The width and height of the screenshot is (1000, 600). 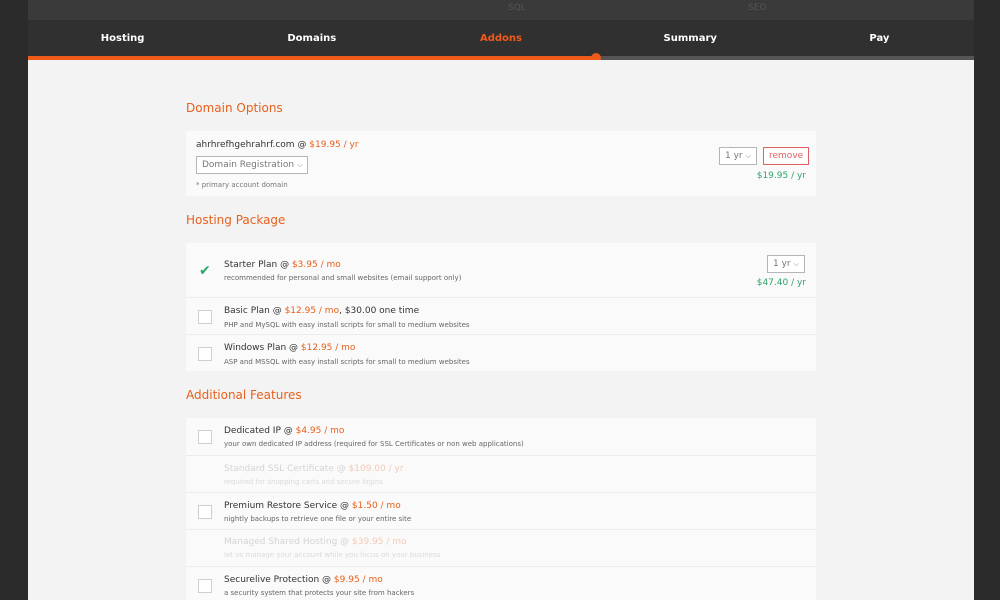 What do you see at coordinates (288, 542) in the screenshot?
I see `feature-name: Managed Shared Hosting @` at bounding box center [288, 542].